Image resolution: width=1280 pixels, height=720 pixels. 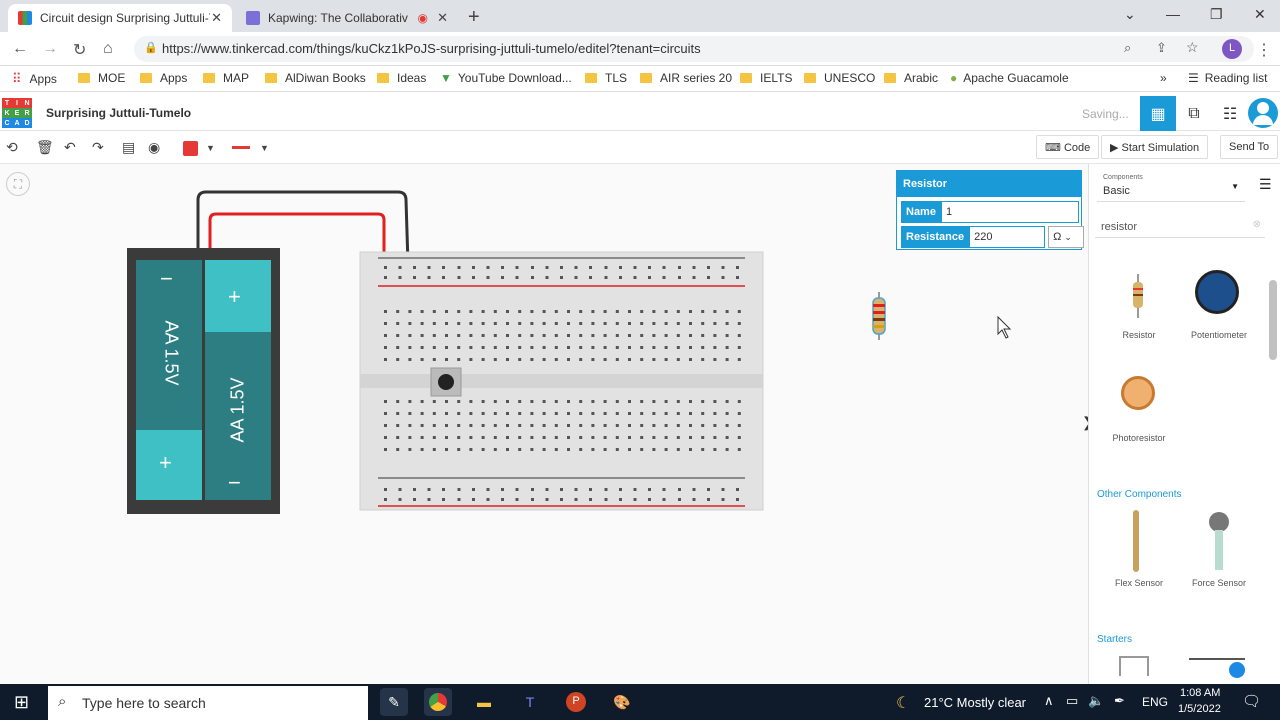 I want to click on restore-icon: ❐, so click(x=1216, y=14).